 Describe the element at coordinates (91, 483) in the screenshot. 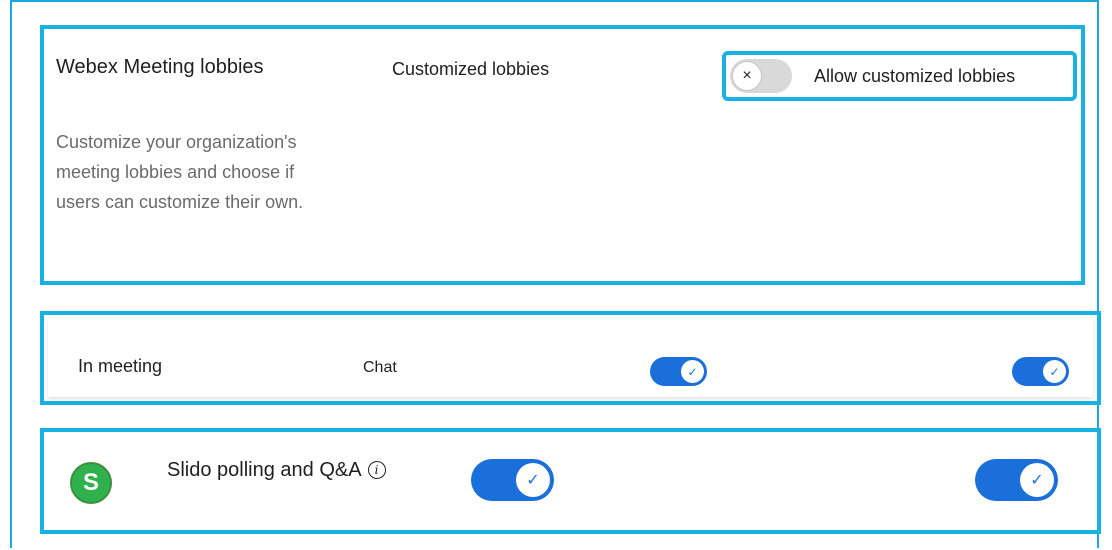

I see `slido-logo-icon: S` at that location.